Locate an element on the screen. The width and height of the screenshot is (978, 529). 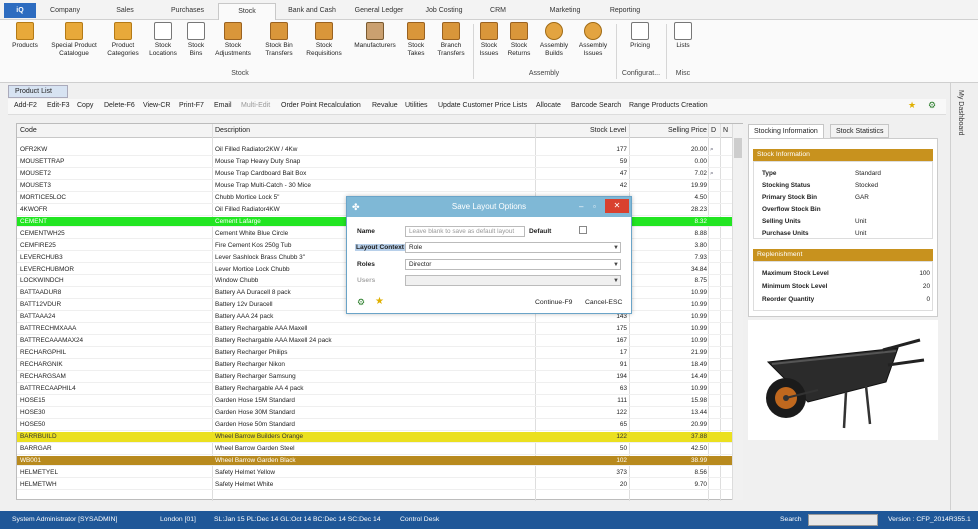
stock-issues-button: Stock Issues is located at coordinates (489, 40).